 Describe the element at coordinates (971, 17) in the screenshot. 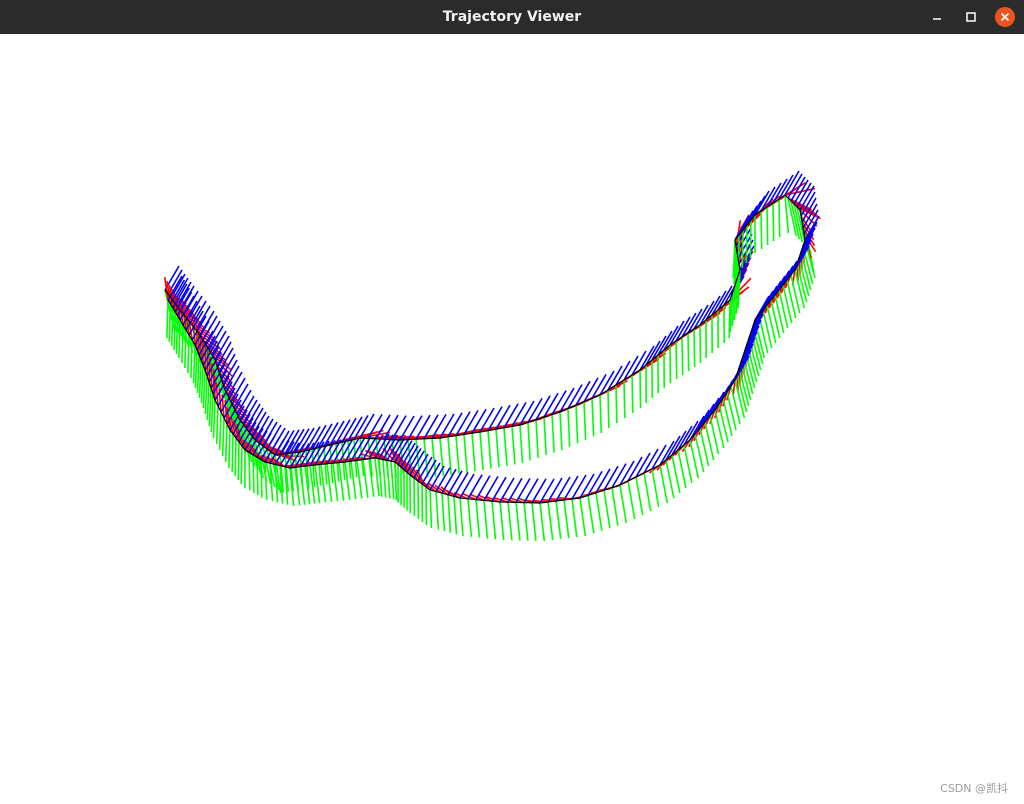

I see `maximize-button` at that location.